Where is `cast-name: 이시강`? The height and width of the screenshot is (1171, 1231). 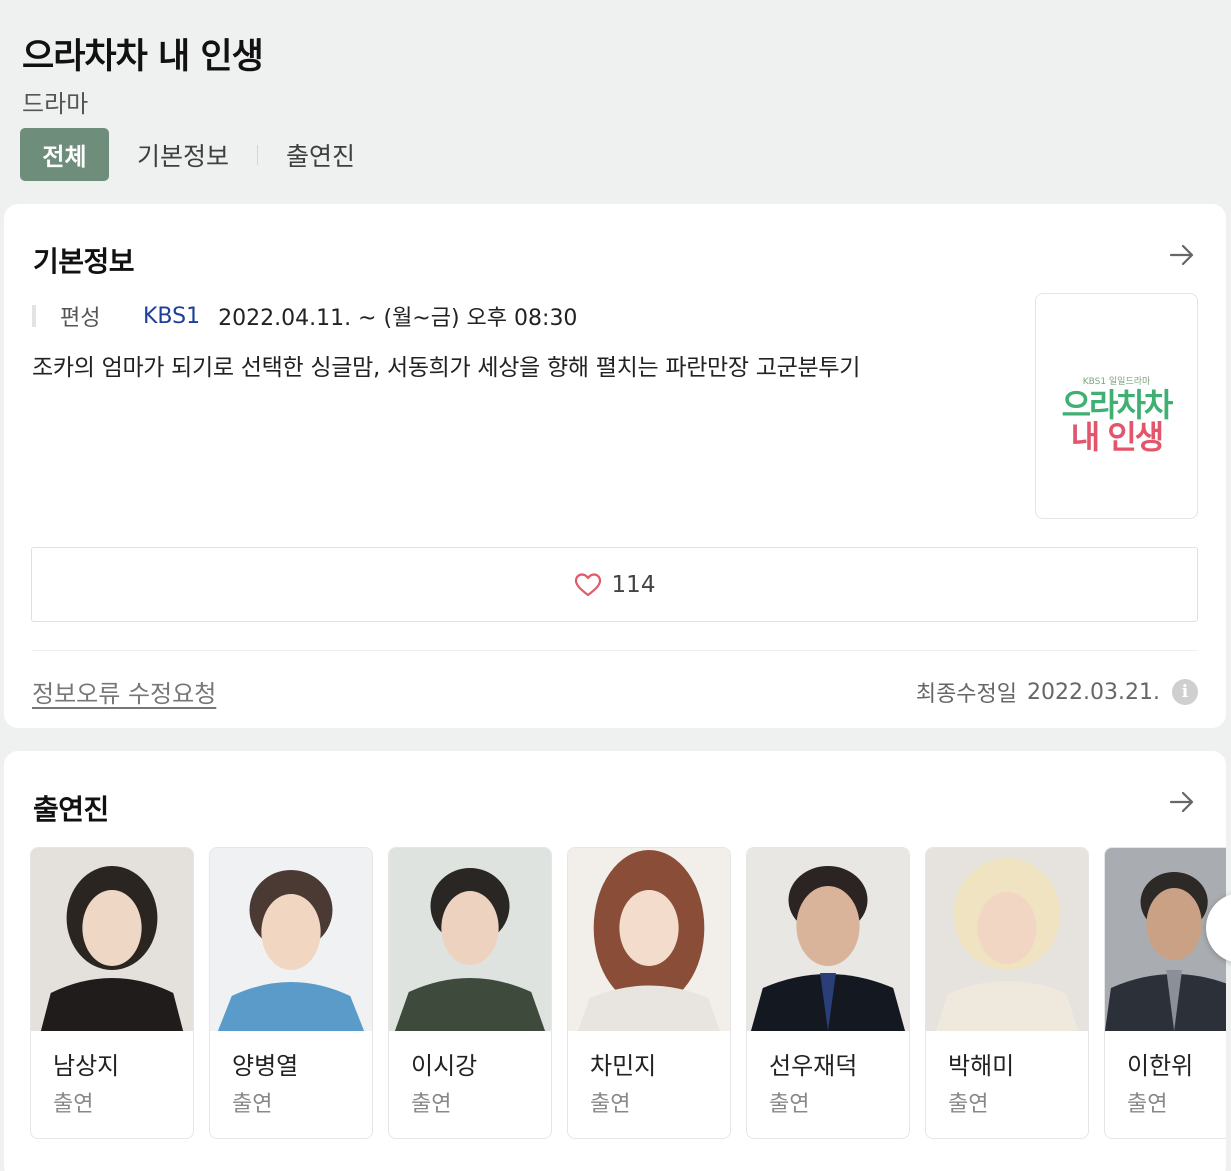 cast-name: 이시강 is located at coordinates (444, 1066).